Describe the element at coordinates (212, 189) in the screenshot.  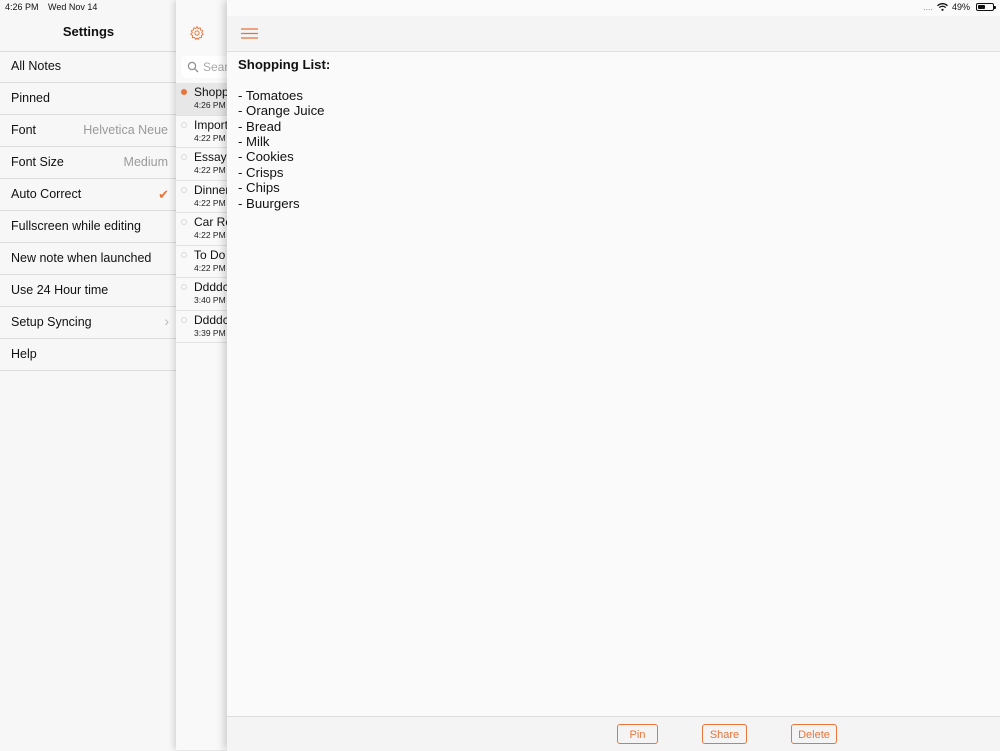
I see `note-title: Dinner` at that location.